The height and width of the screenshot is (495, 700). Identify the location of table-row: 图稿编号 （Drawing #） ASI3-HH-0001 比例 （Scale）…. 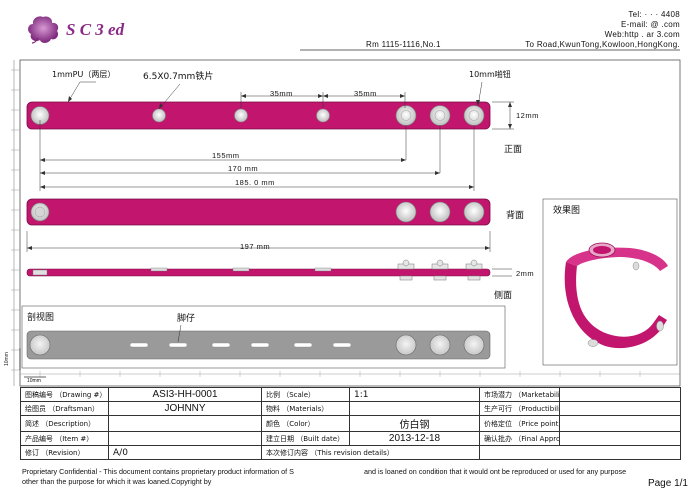
(350, 394).